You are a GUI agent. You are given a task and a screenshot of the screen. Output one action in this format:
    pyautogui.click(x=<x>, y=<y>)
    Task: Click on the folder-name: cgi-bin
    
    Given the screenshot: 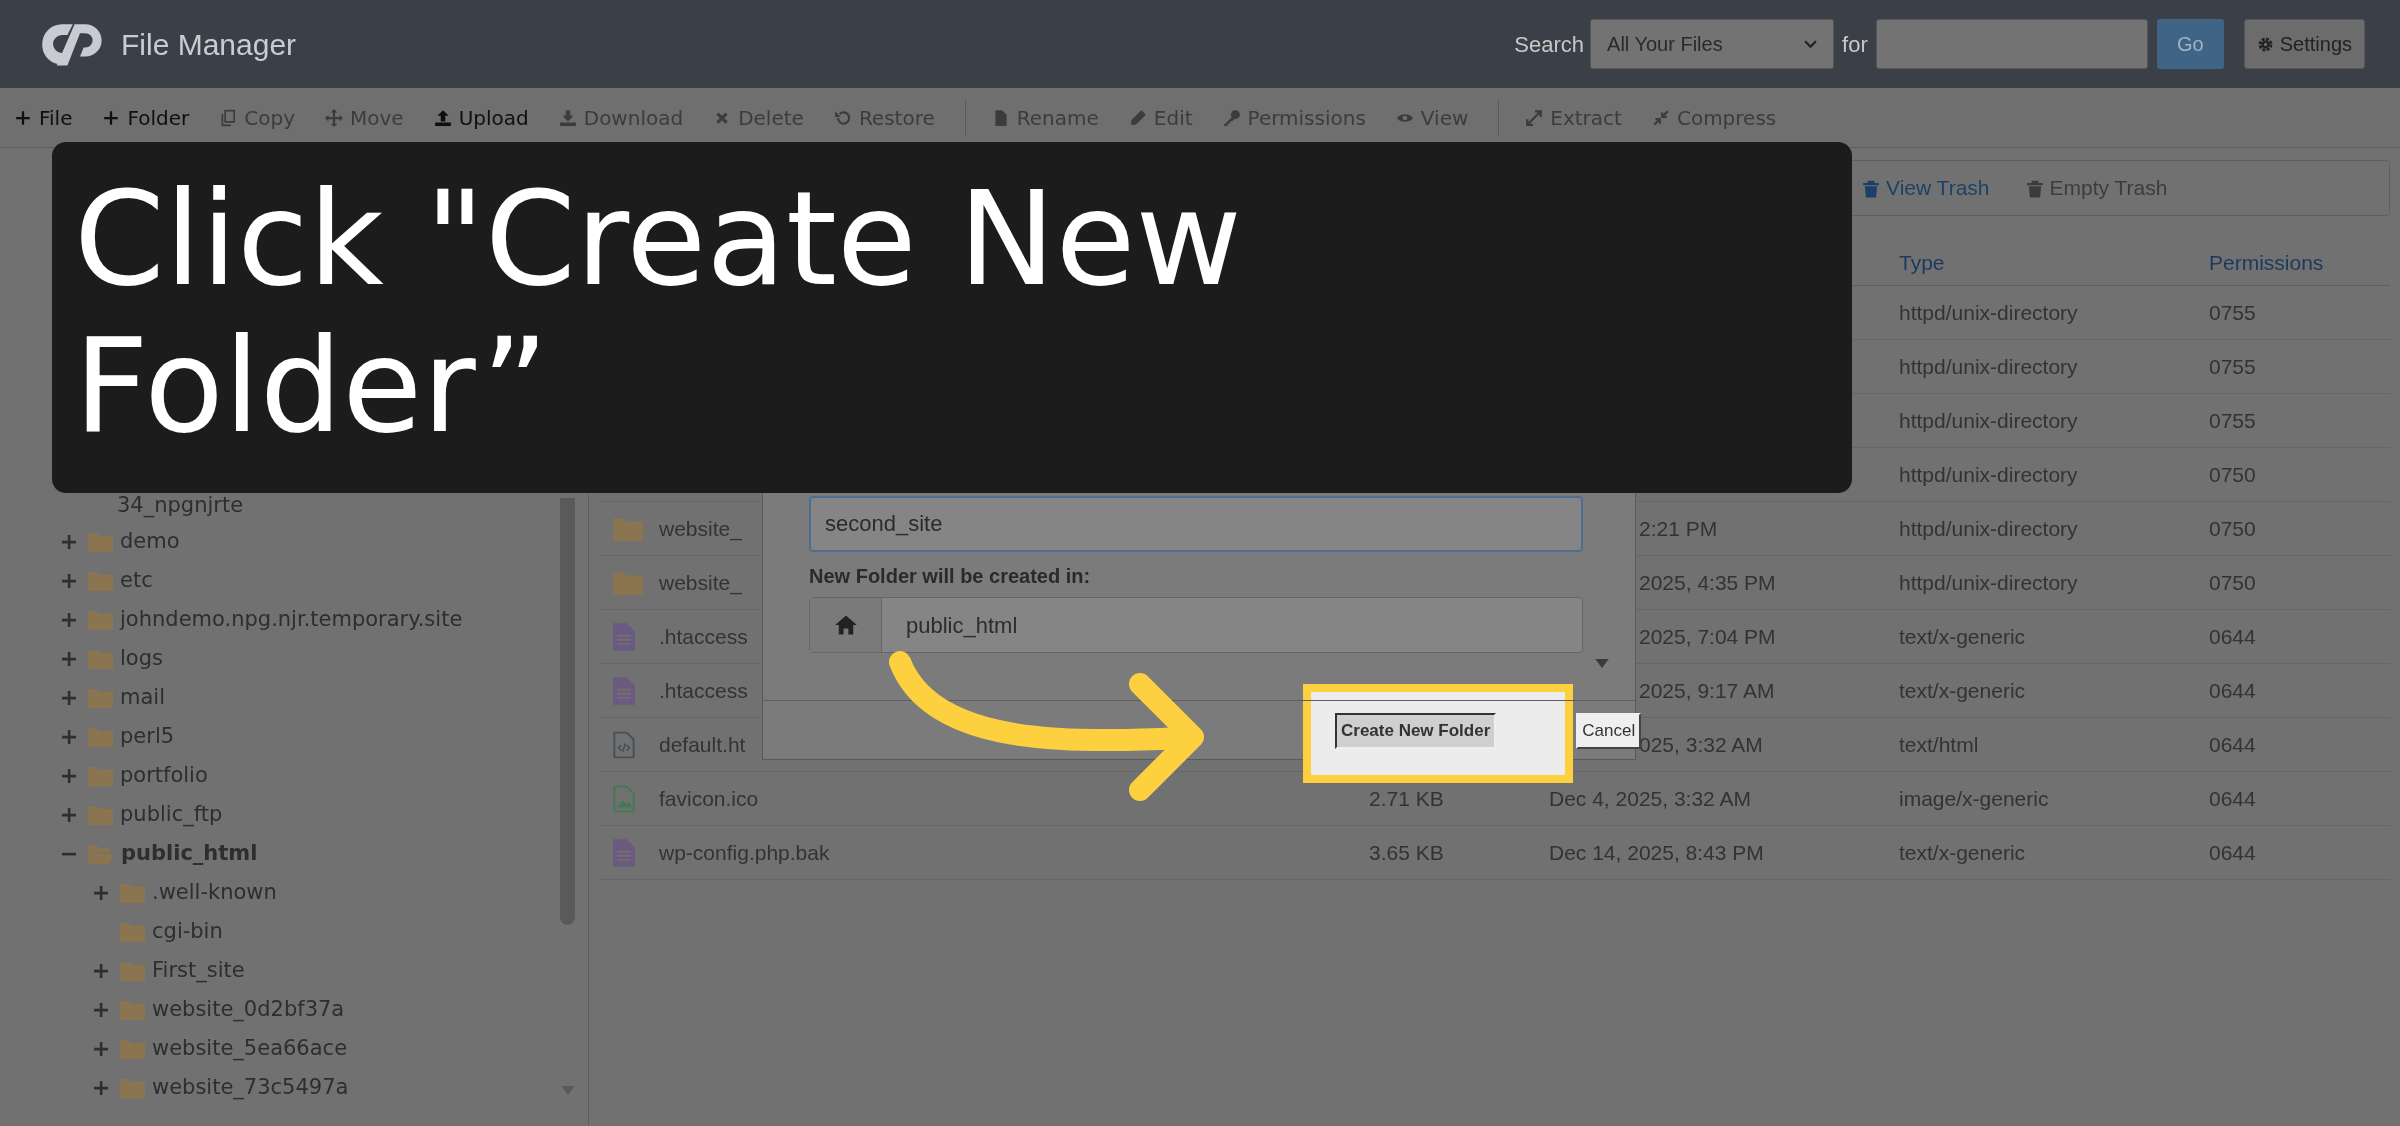 What is the action you would take?
    pyautogui.click(x=187, y=931)
    